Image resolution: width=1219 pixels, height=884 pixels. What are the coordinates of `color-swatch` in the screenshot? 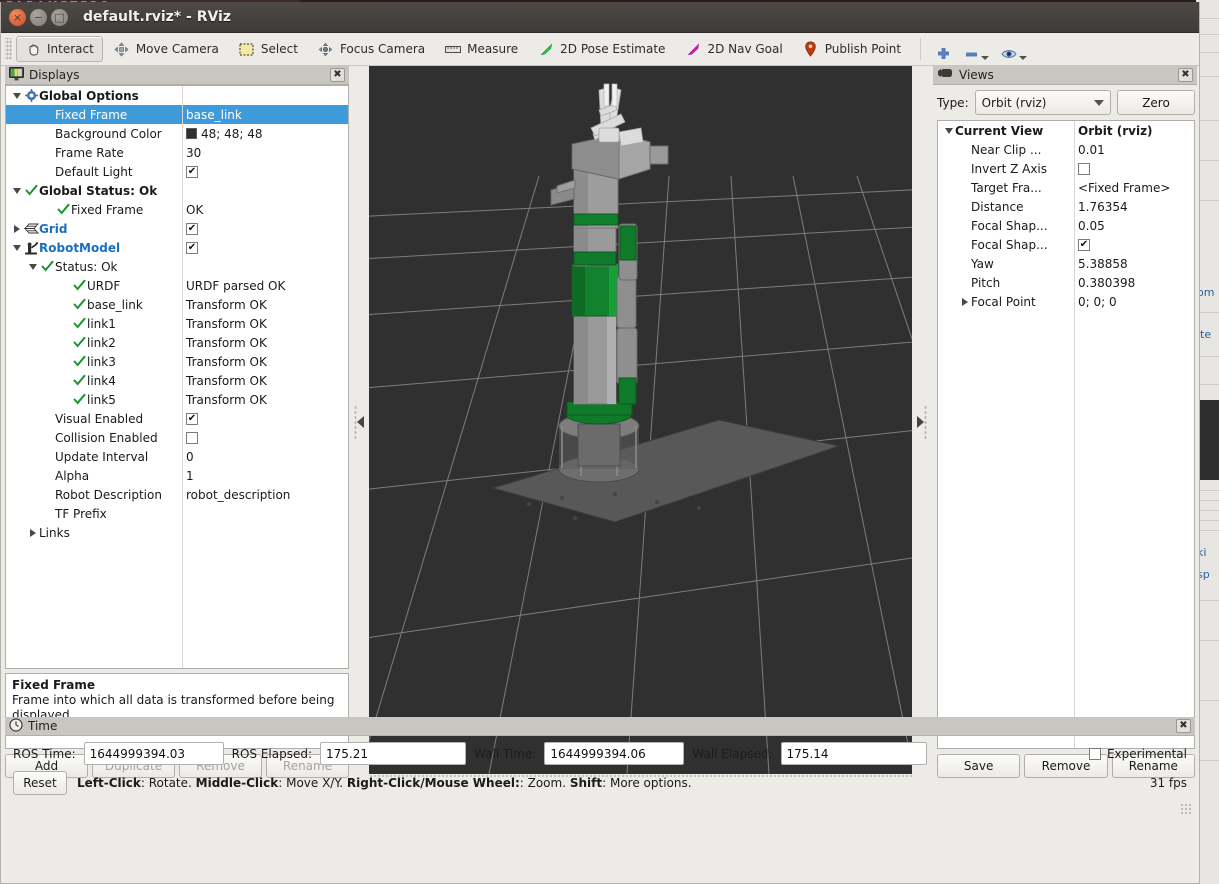 It's located at (191, 133).